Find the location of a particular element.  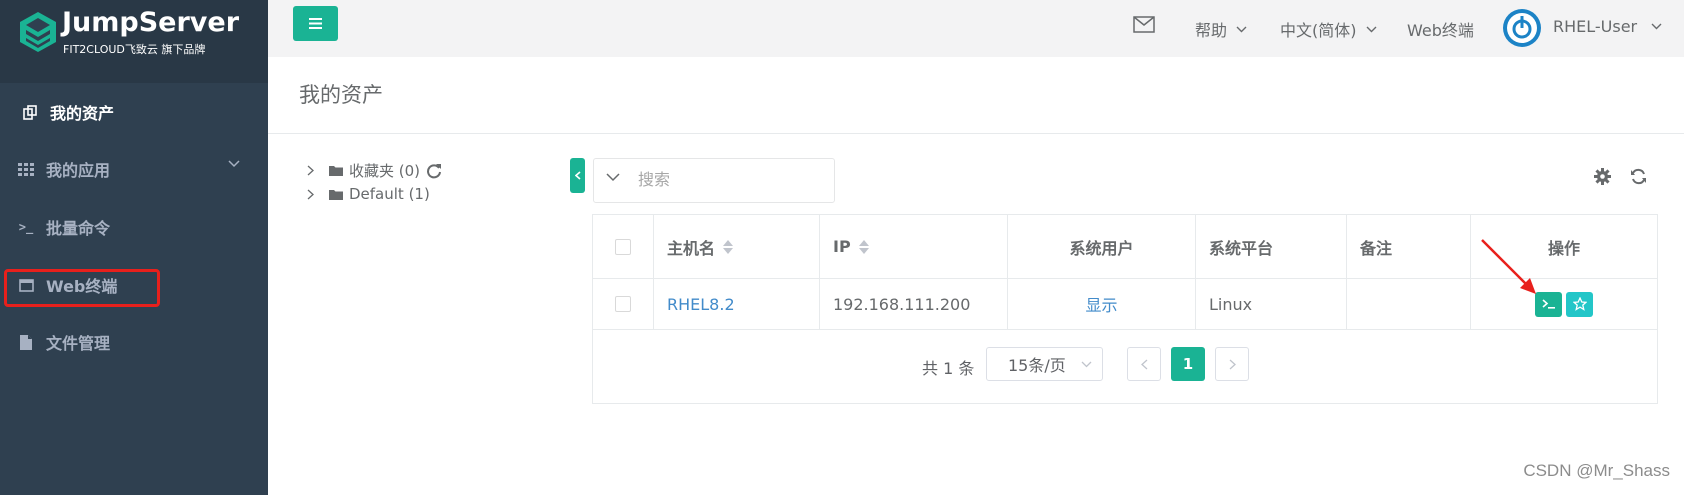

prev-page-button is located at coordinates (1144, 364).